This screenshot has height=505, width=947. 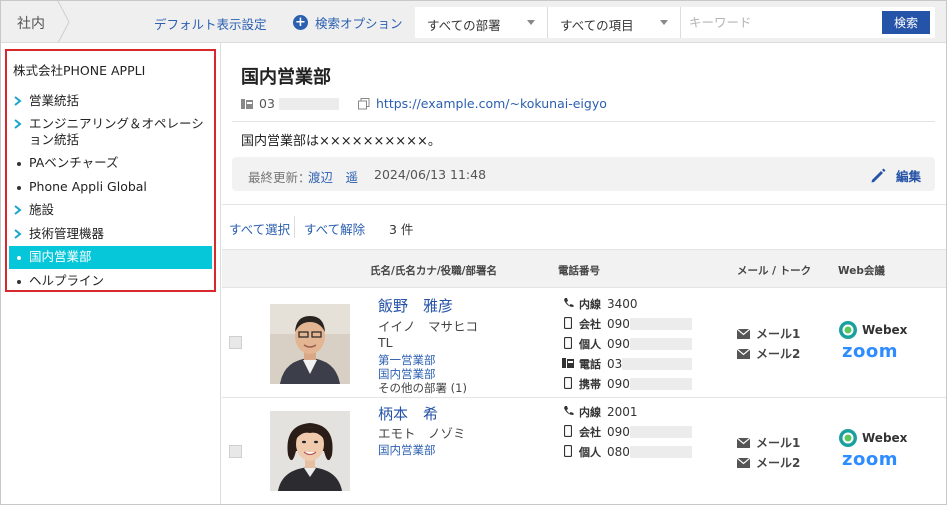 I want to click on person-dept-link: 国内営業部, so click(x=407, y=450).